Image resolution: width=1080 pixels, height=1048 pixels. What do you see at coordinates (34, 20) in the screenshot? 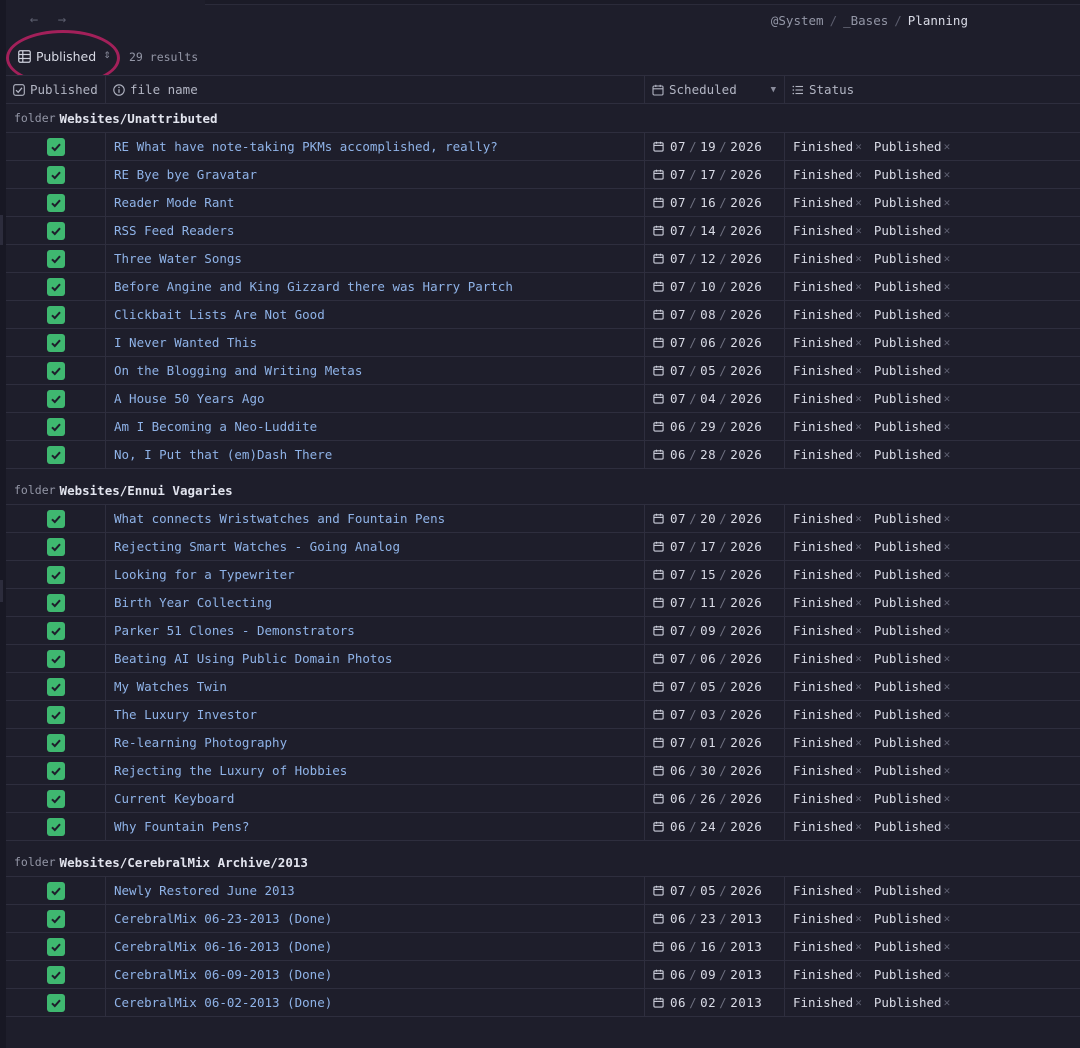
I see `back-arrow-icon: ←` at bounding box center [34, 20].